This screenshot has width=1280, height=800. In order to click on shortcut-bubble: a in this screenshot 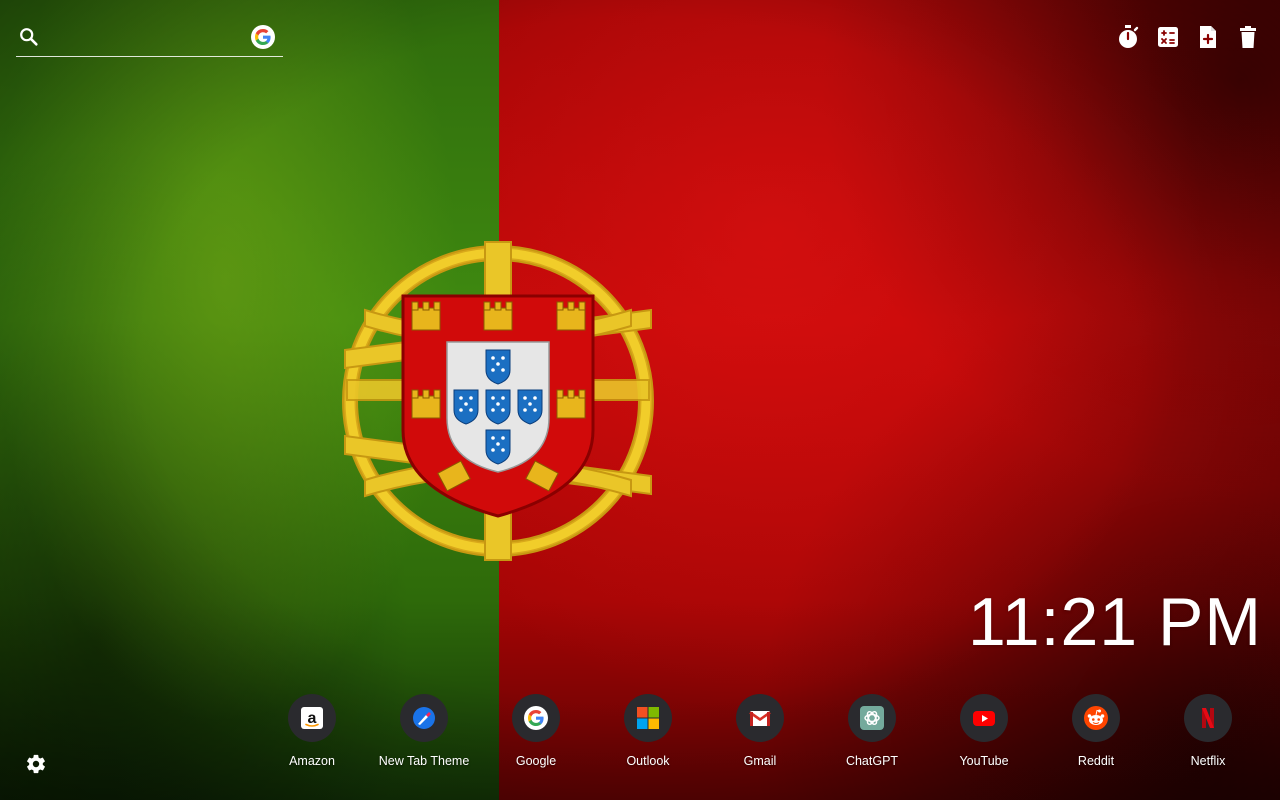, I will do `click(312, 718)`.